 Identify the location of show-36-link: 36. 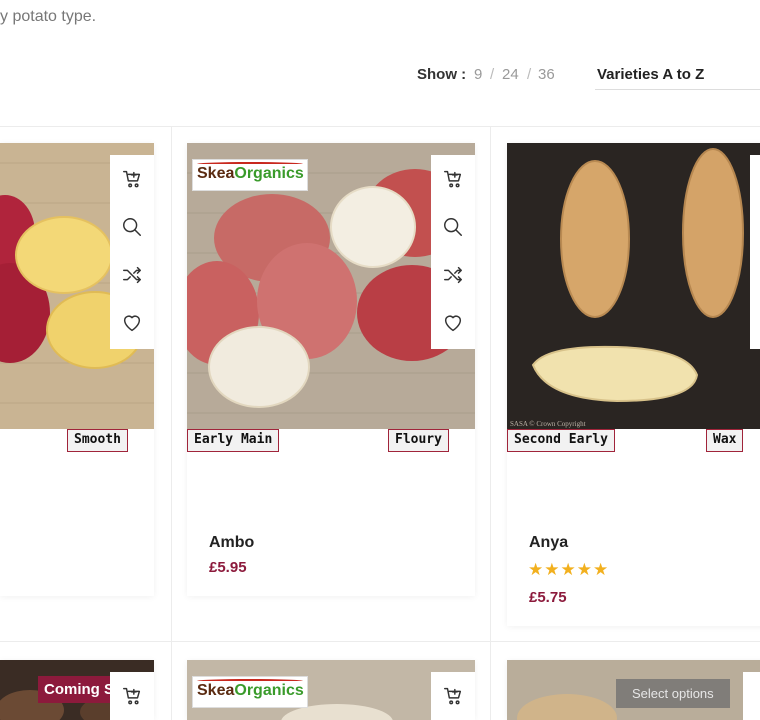
(546, 74).